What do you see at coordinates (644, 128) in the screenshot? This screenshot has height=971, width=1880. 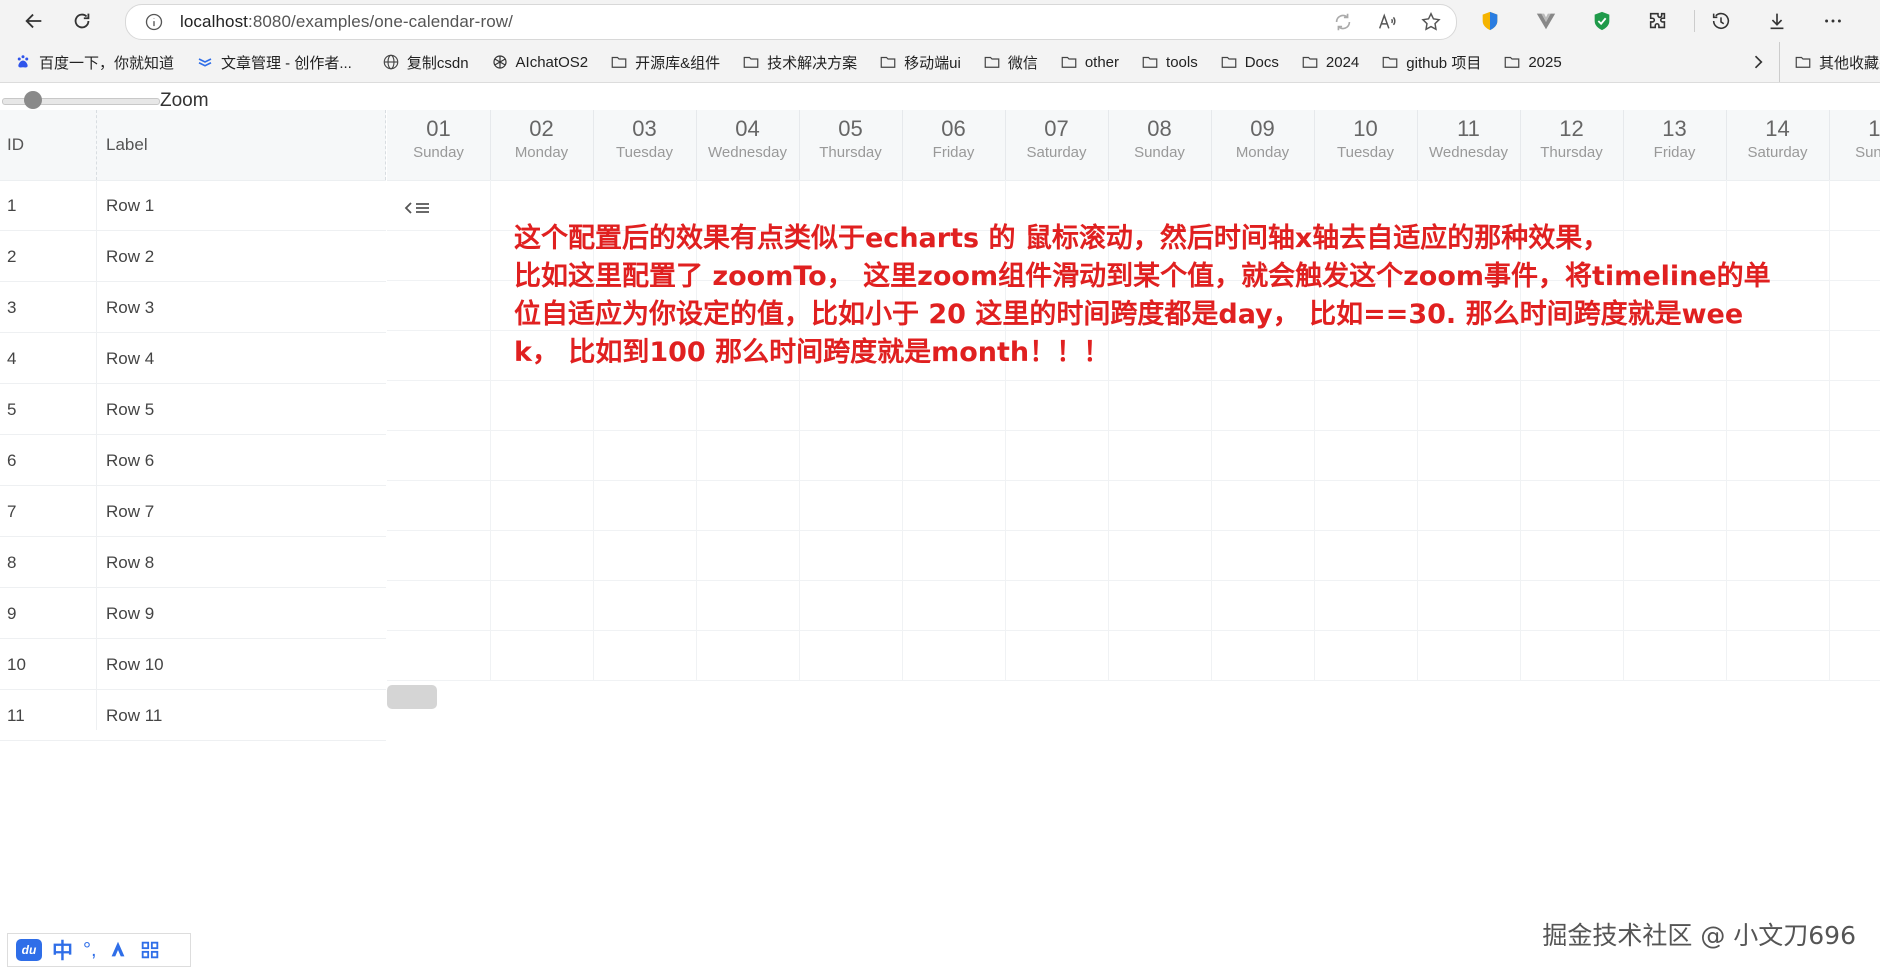 I see `day-number: 03` at bounding box center [644, 128].